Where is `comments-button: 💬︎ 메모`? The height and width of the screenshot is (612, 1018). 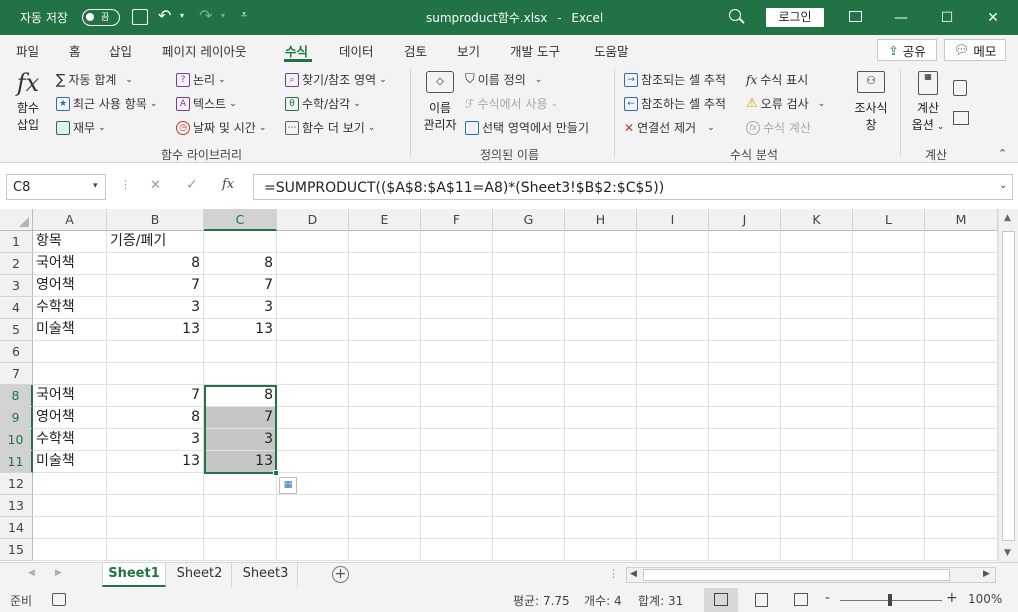 comments-button: 💬︎ 메모 is located at coordinates (975, 50).